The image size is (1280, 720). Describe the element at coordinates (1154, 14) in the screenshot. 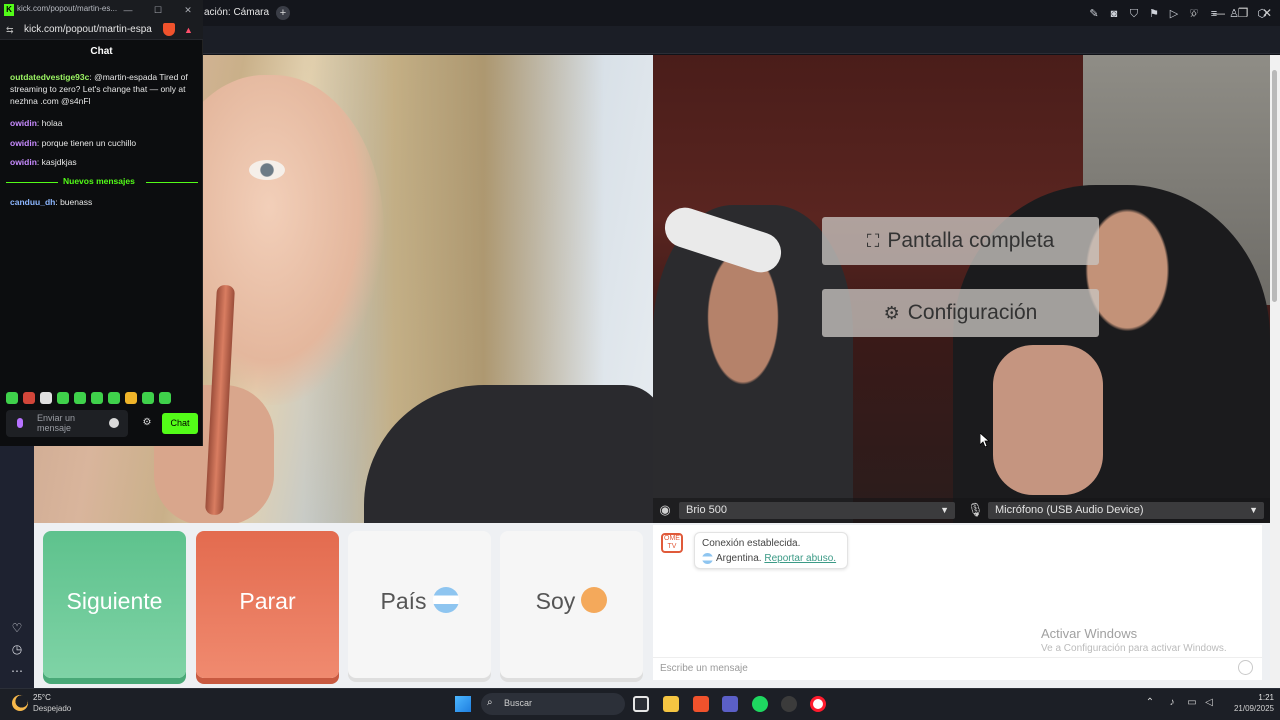

I see `vpn-icon: ⚑` at that location.